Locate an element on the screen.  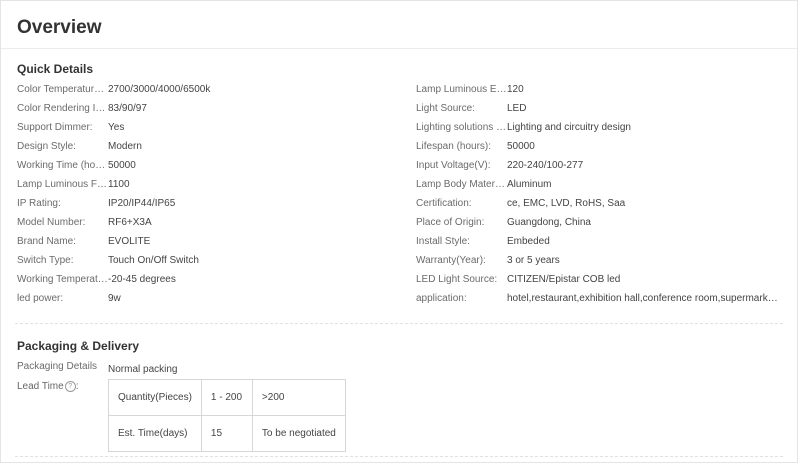
detail-value: IP20/IP44/IP65 is located at coordinates (142, 203).